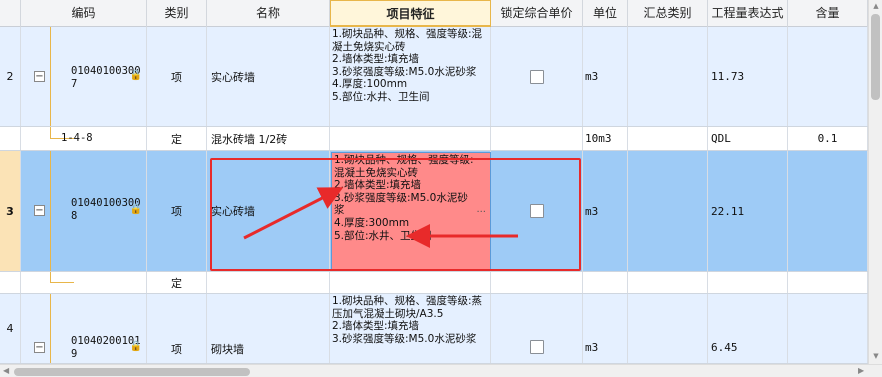  What do you see at coordinates (268, 328) in the screenshot?
I see `name-cell: 砌块墙` at bounding box center [268, 328].